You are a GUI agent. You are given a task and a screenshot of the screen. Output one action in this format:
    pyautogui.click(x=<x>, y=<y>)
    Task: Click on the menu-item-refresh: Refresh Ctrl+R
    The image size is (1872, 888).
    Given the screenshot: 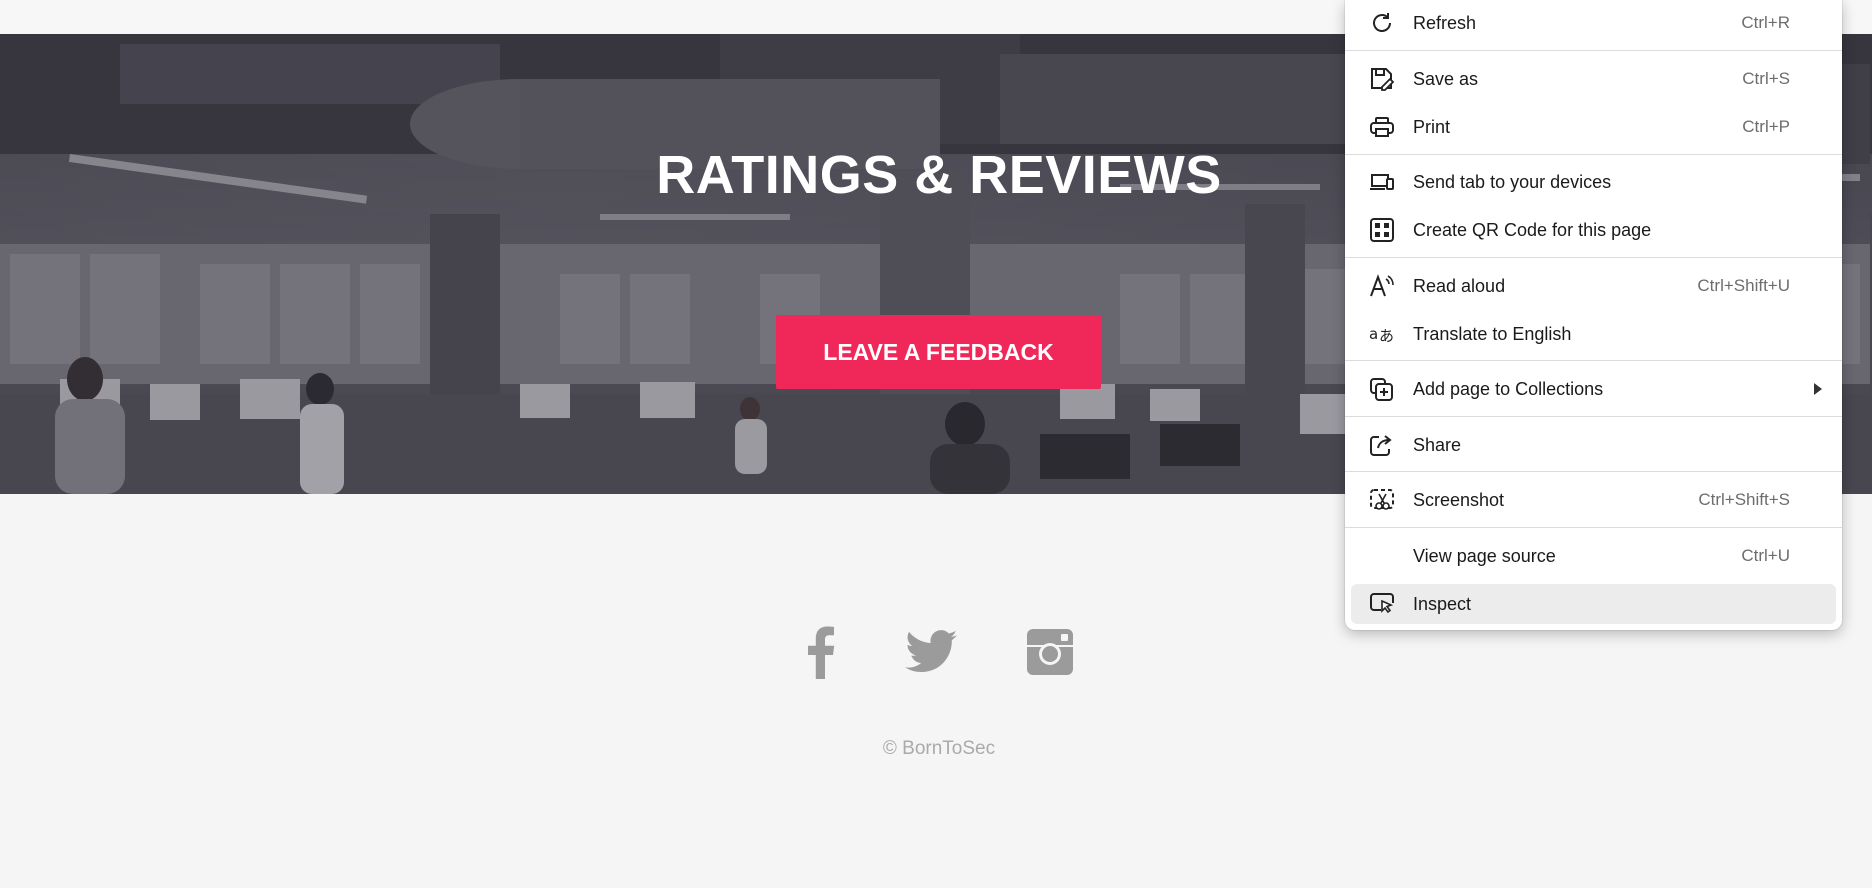 What is the action you would take?
    pyautogui.click(x=1593, y=23)
    